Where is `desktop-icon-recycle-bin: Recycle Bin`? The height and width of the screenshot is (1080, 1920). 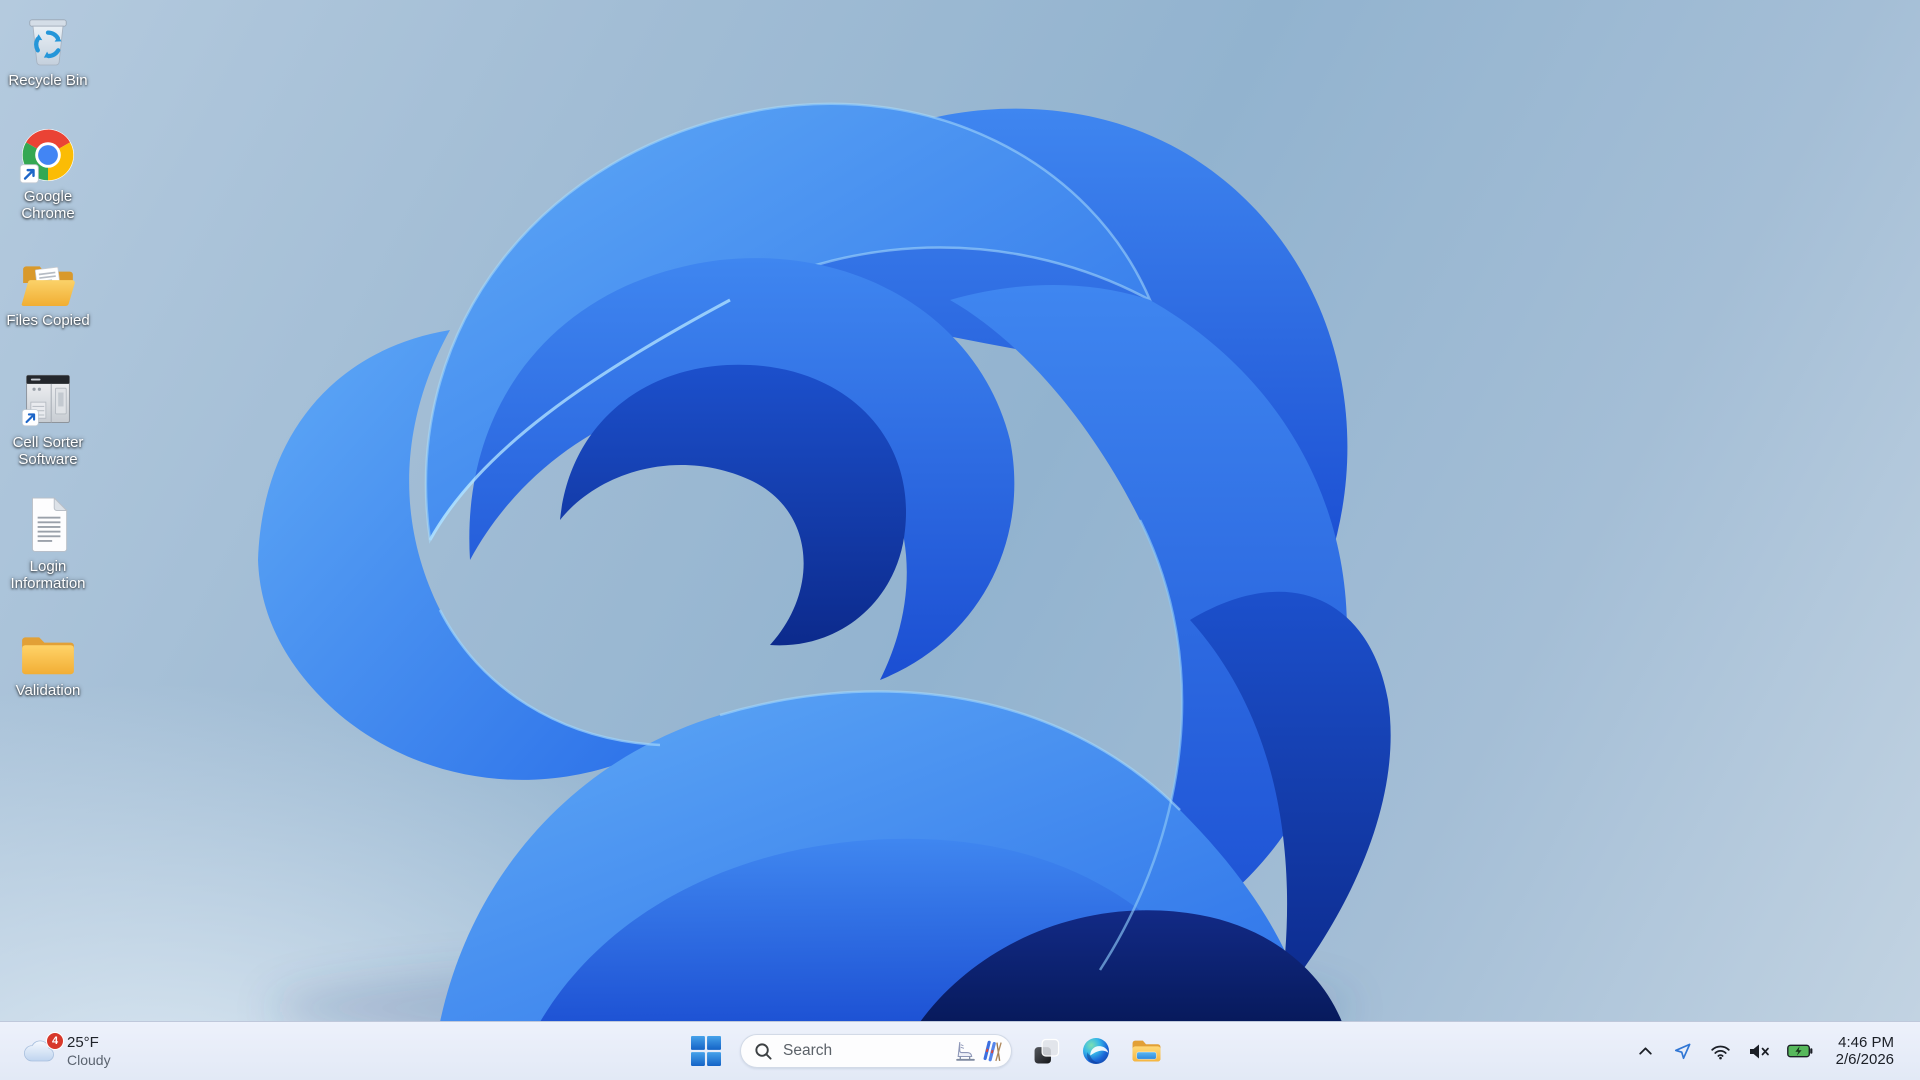 desktop-icon-recycle-bin: Recycle Bin is located at coordinates (48, 47).